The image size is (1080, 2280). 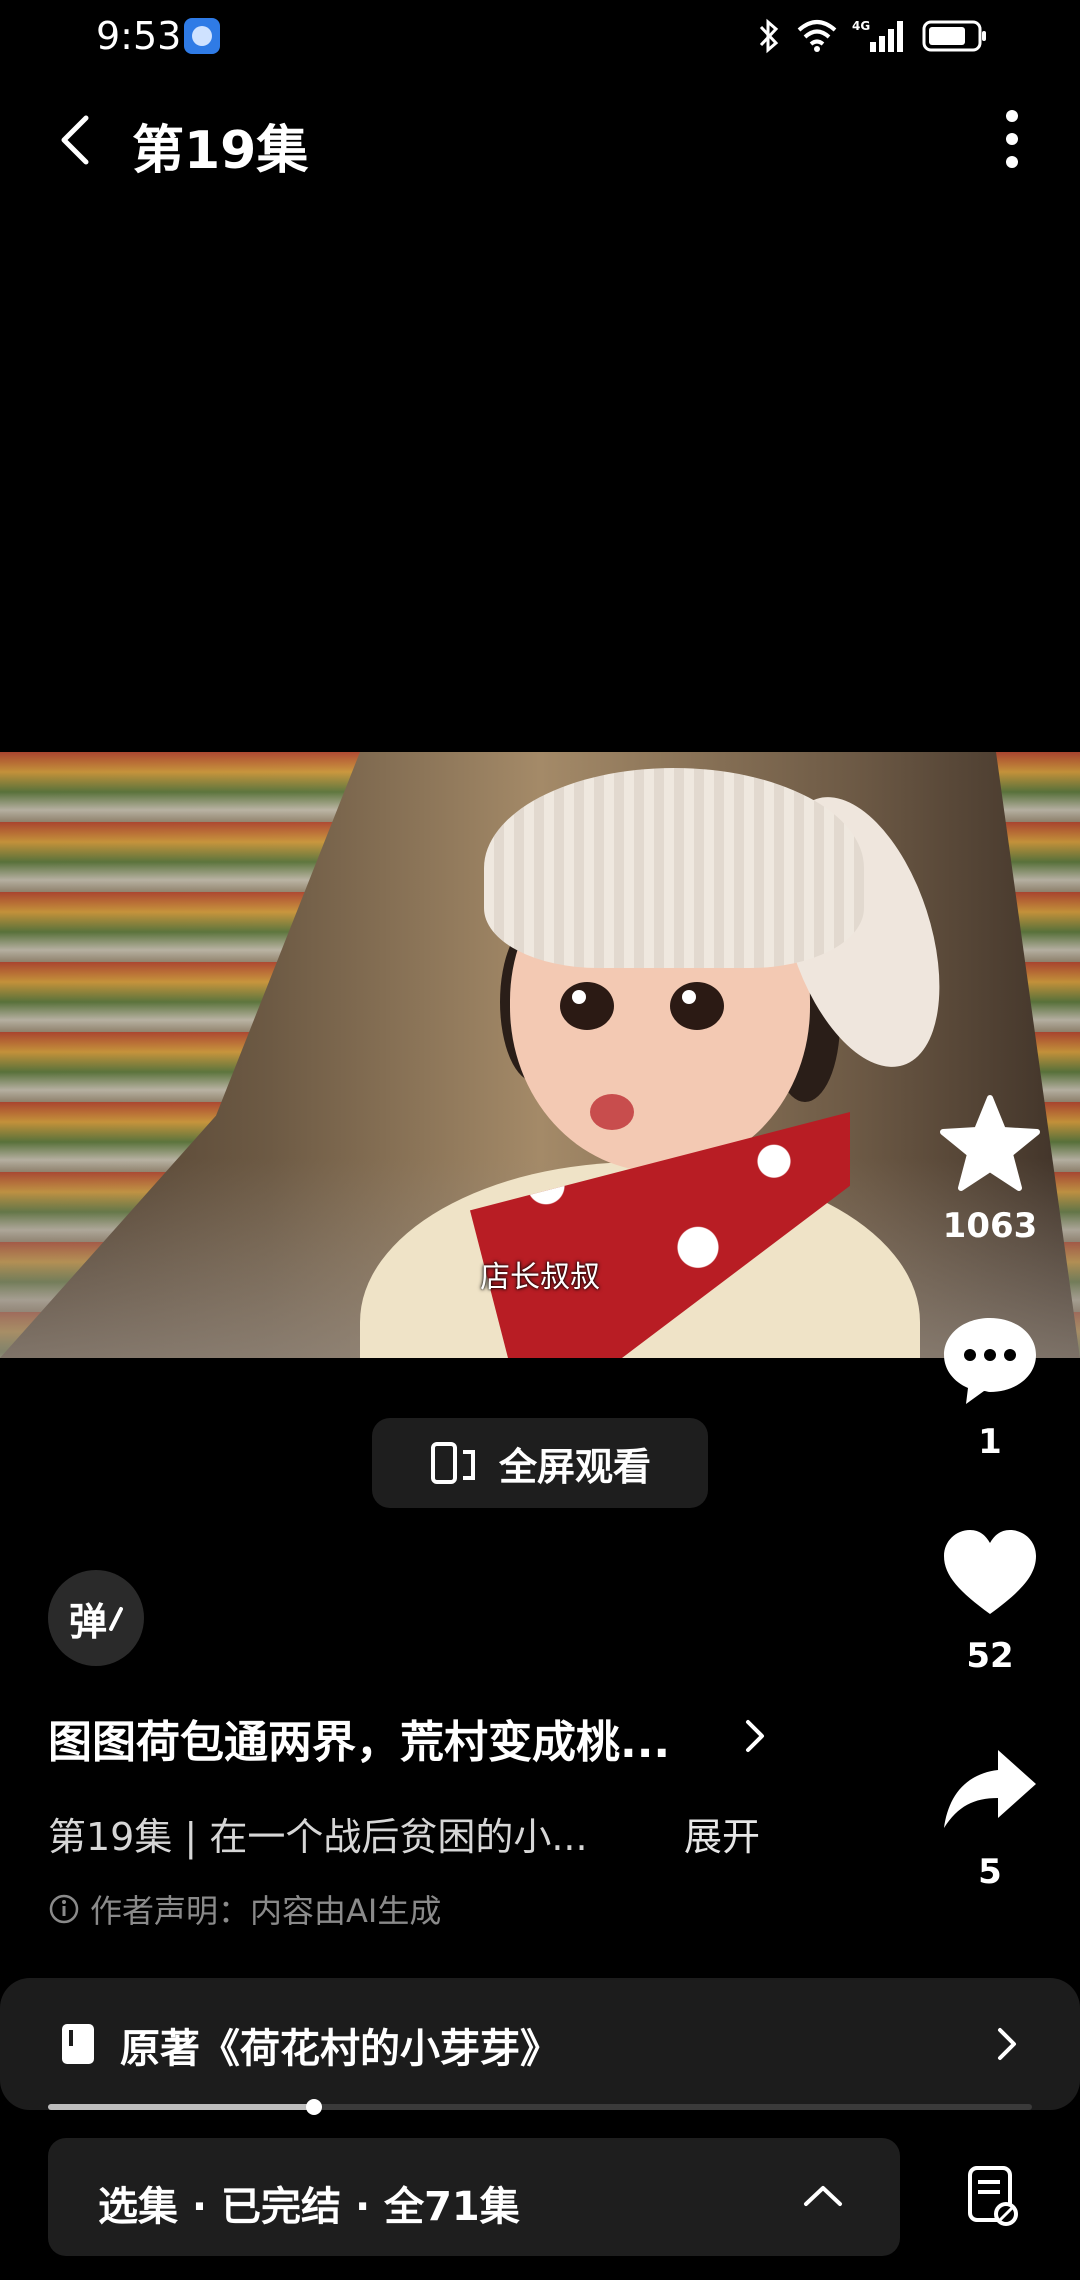 I want to click on like-action: 52, so click(x=990, y=1600).